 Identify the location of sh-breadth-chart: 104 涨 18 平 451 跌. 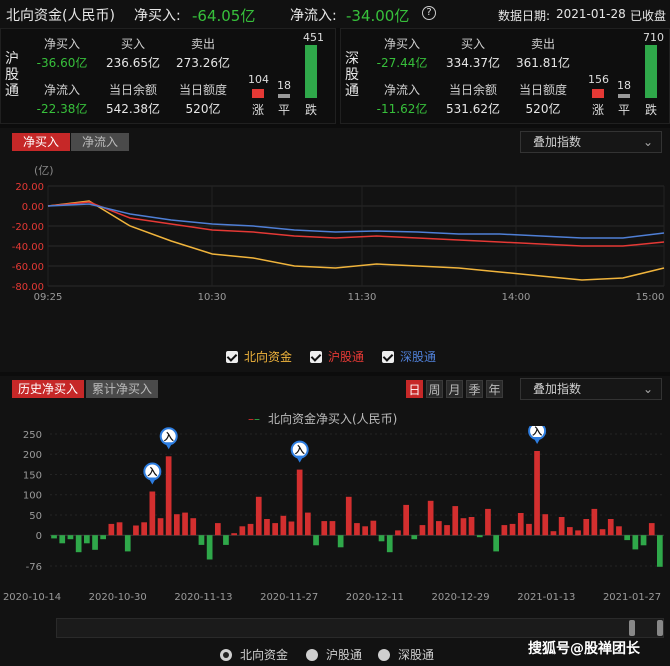
(290, 77).